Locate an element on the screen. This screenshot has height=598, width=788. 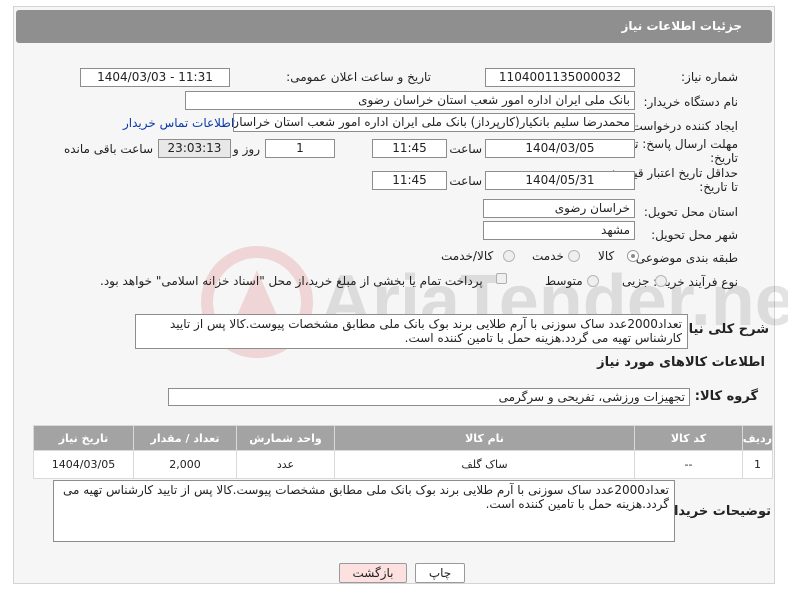
deadline-label: مهلت ارسال پاسخ: تا is located at coordinates (684, 144).